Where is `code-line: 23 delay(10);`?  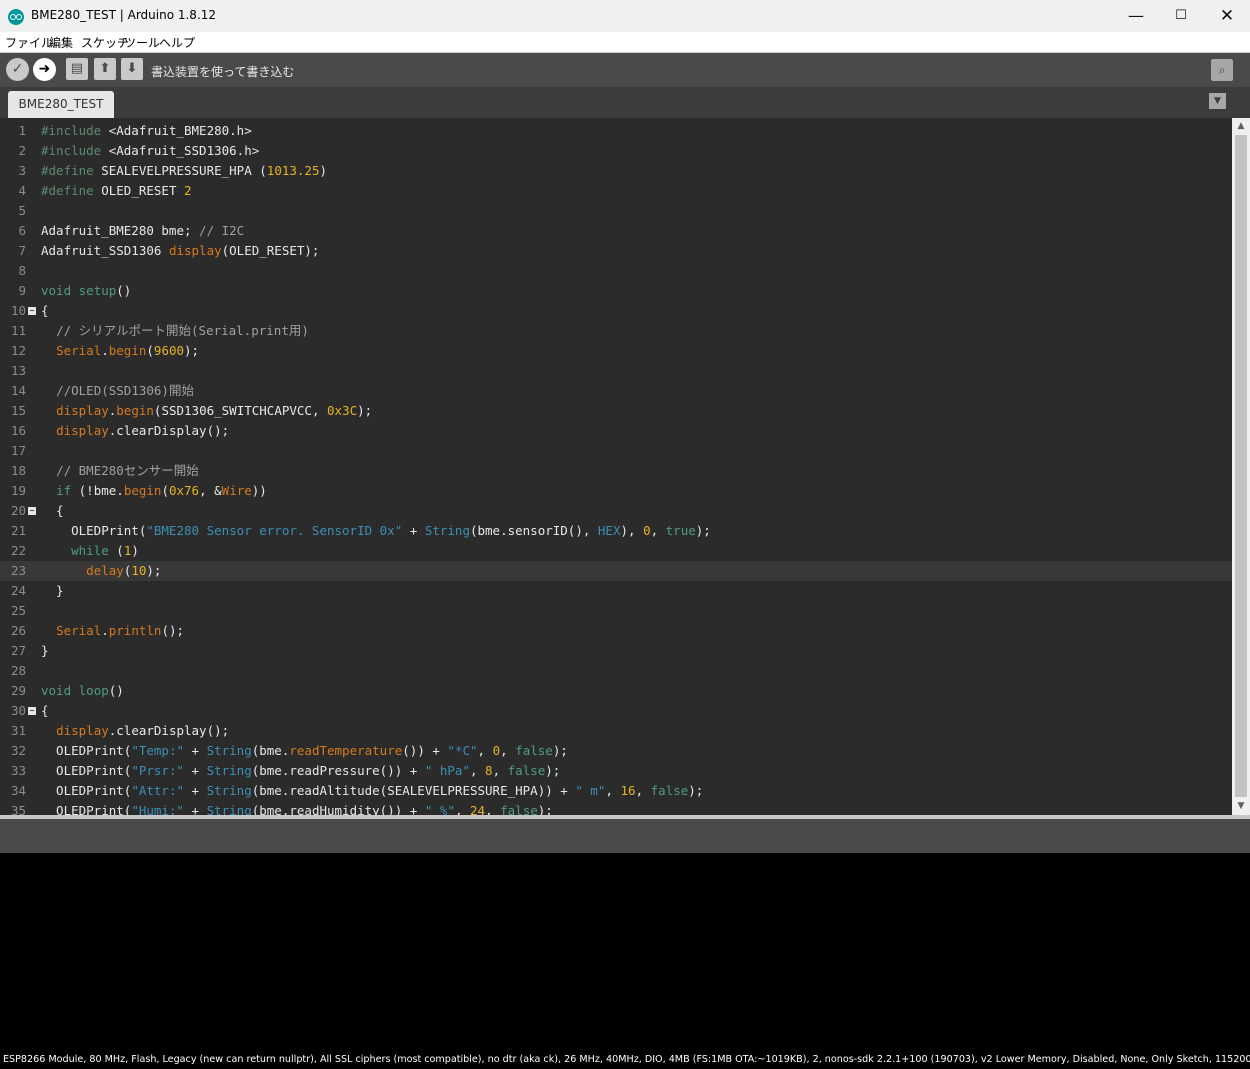 code-line: 23 delay(10); is located at coordinates (616, 571).